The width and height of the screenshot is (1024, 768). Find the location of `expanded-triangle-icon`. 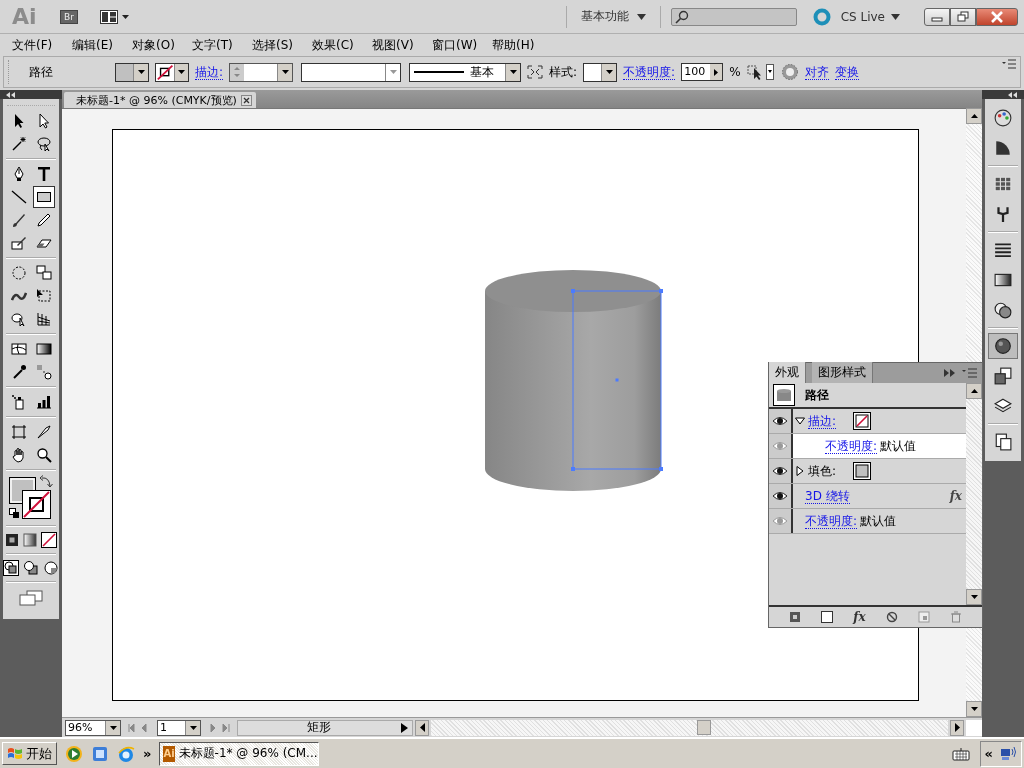

expanded-triangle-icon is located at coordinates (800, 421).